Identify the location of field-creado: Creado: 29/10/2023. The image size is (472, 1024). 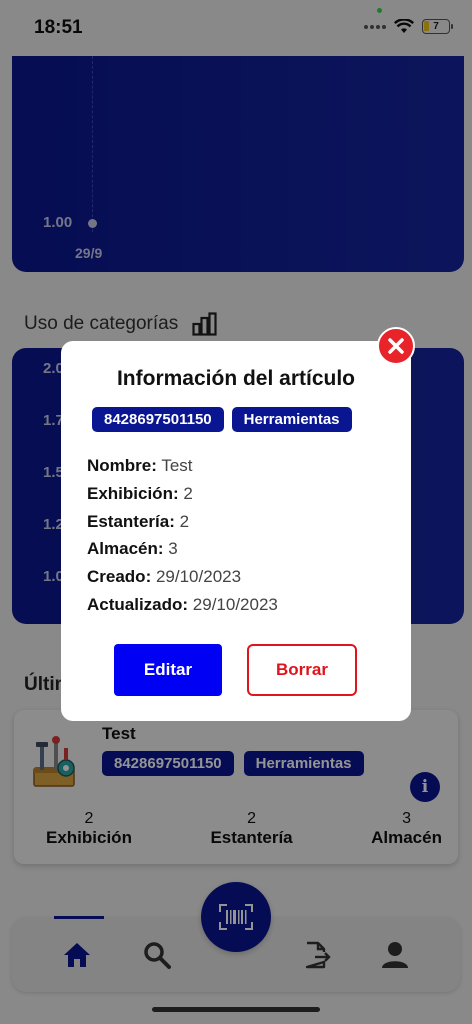
(182, 577).